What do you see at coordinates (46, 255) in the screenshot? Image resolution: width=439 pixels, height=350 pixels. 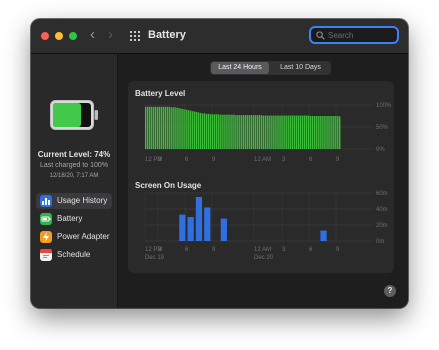 I see `calendar-icon` at bounding box center [46, 255].